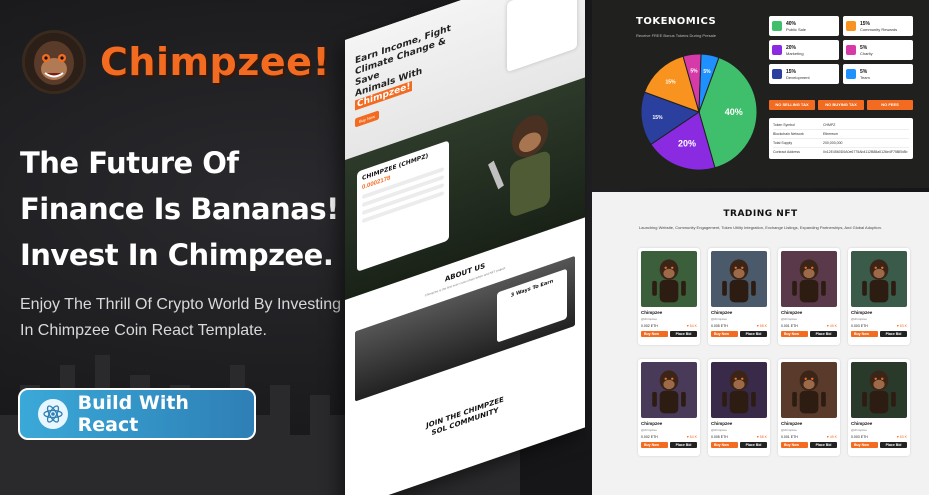 The width and height of the screenshot is (929, 495). Describe the element at coordinates (542, 36) in the screenshot. I see `preview-buy-card` at that location.